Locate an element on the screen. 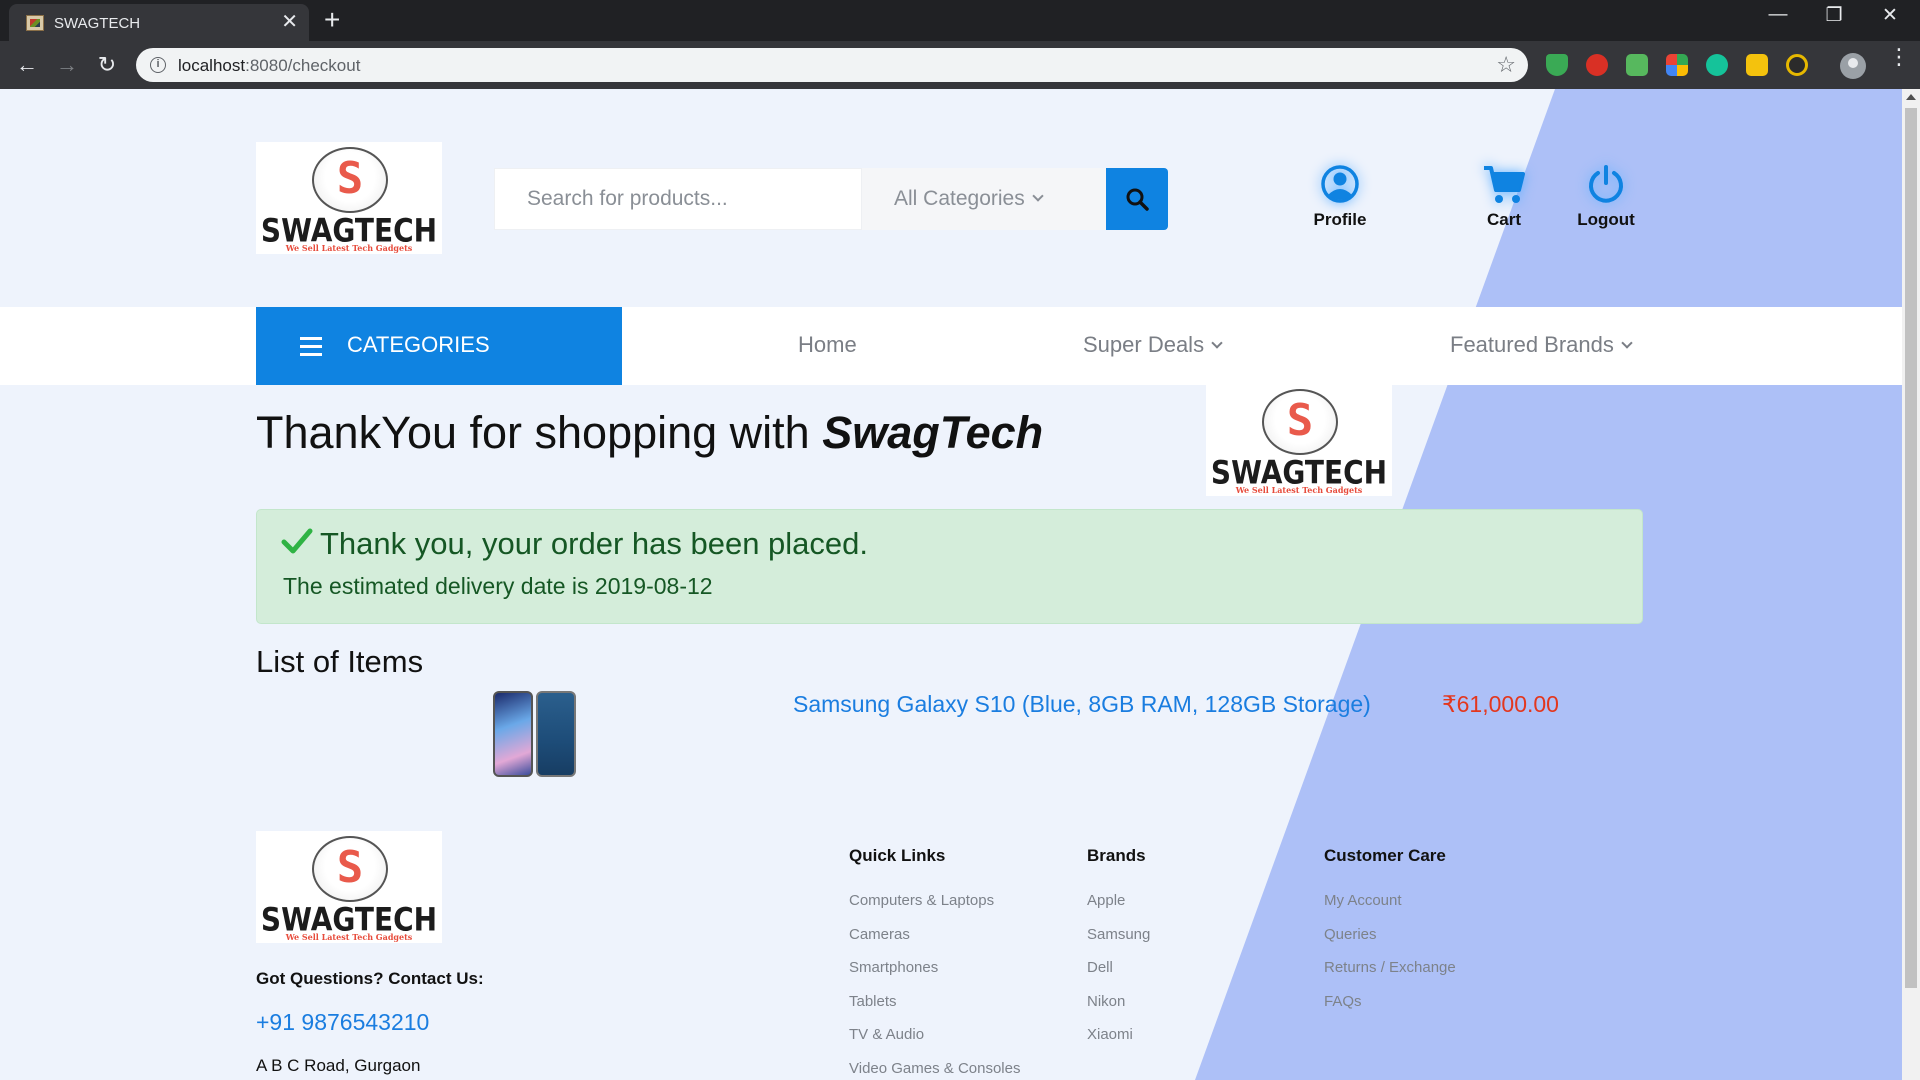 Image resolution: width=1920 pixels, height=1080 pixels. footer-link: Video Games & Consoles is located at coordinates (934, 1068).